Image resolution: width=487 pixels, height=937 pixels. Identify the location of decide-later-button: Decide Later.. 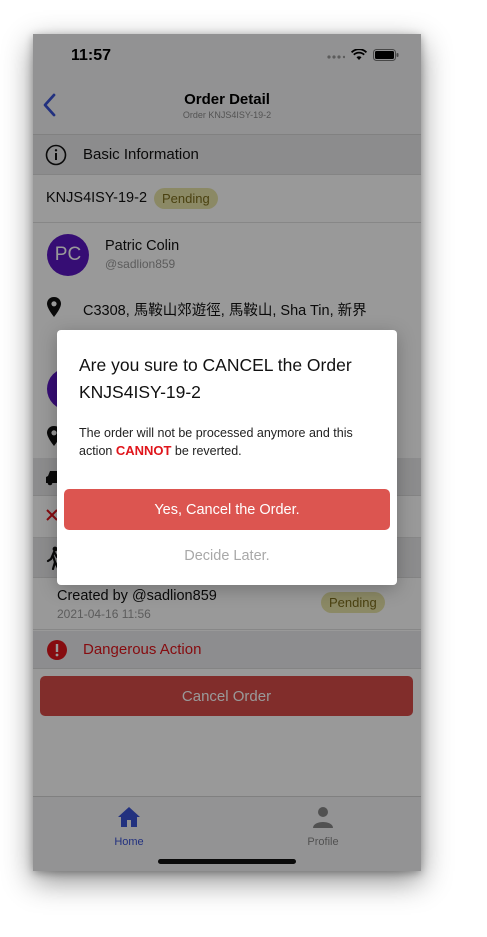
(227, 556).